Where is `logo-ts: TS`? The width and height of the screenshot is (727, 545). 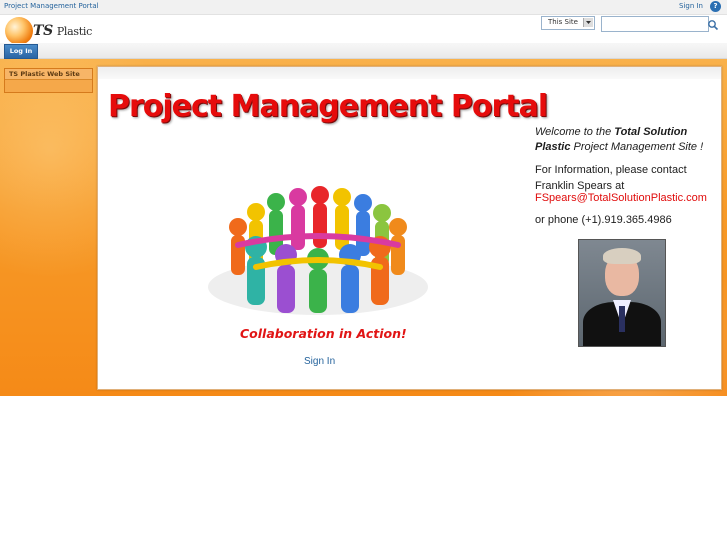 logo-ts: TS is located at coordinates (43, 31).